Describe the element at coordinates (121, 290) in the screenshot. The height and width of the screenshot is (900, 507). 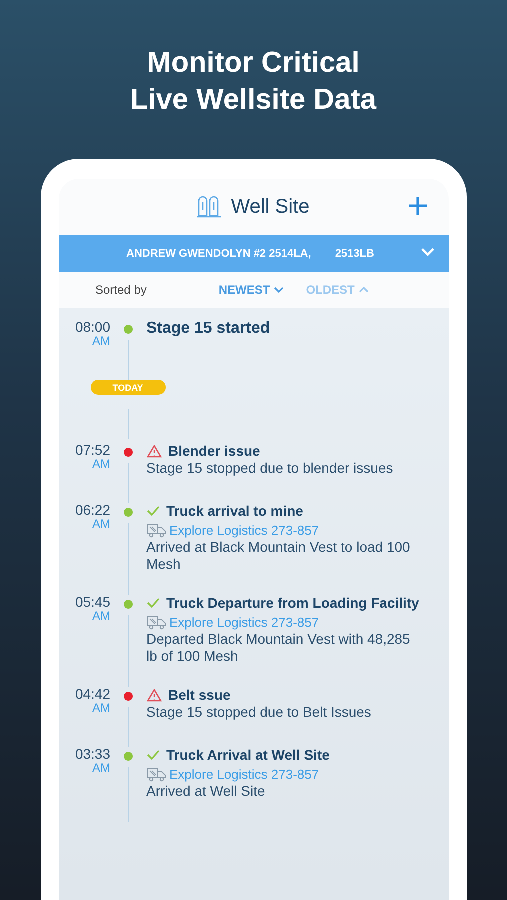
I see `sort-label: Sorted by` at that location.